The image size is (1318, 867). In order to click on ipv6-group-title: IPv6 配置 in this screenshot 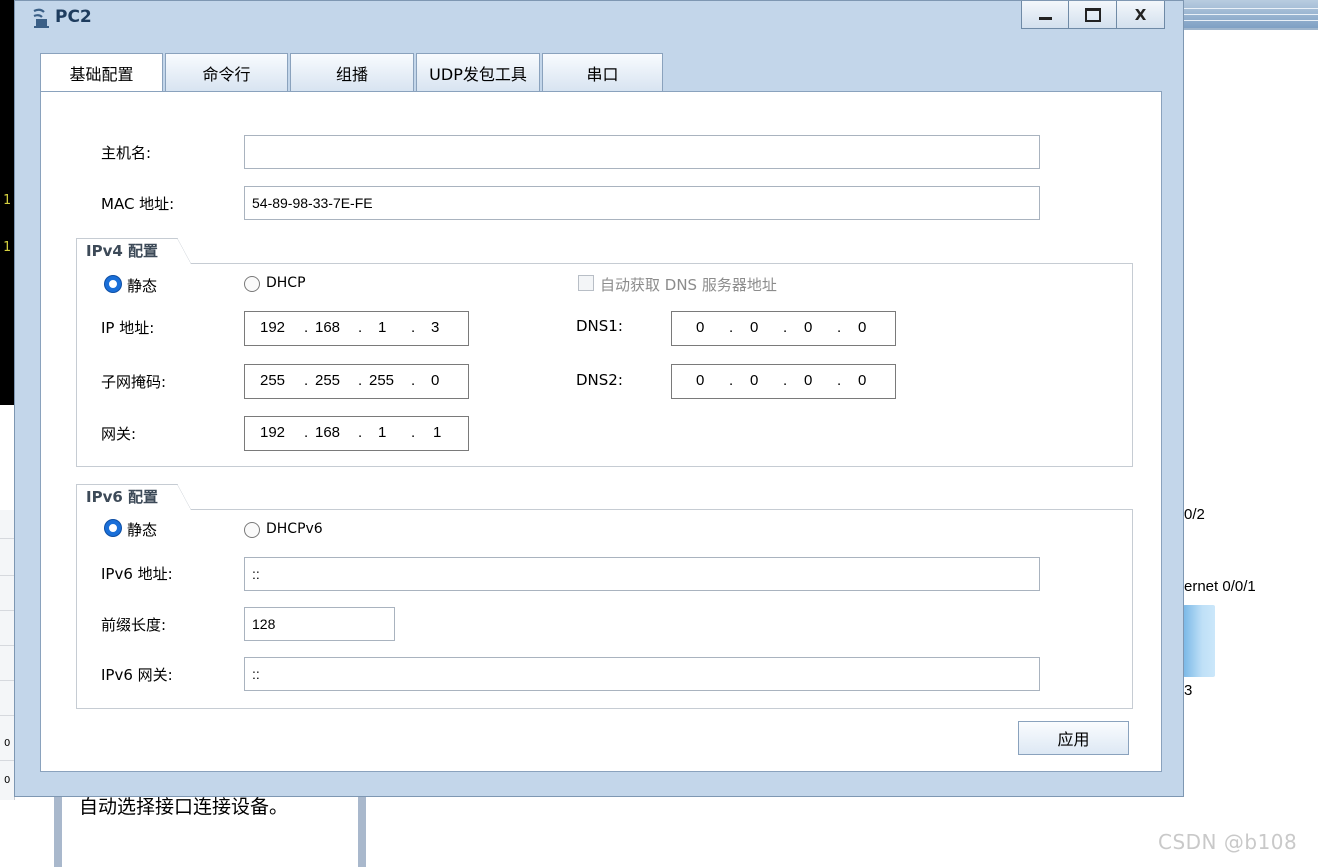, I will do `click(133, 497)`.